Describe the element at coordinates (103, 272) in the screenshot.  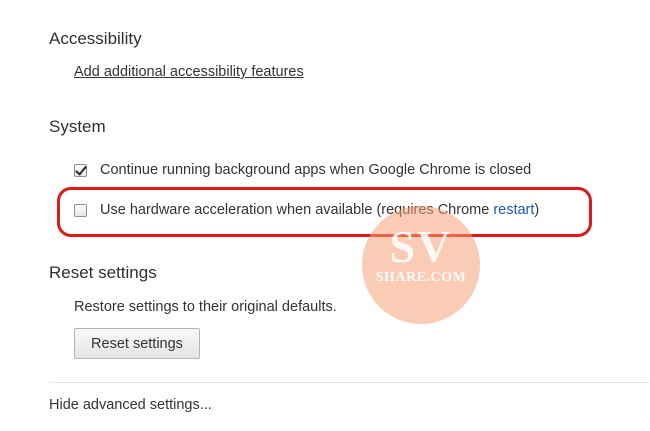
I see `reset-settings-heading: Reset settings` at that location.